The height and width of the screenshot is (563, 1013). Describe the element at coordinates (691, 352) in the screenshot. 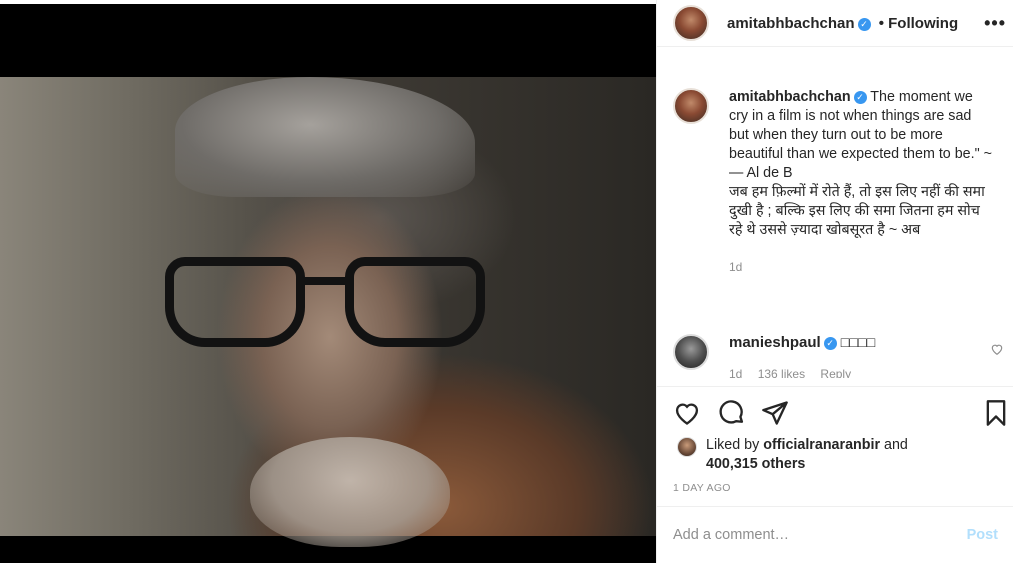

I see `commenter-avatar` at that location.